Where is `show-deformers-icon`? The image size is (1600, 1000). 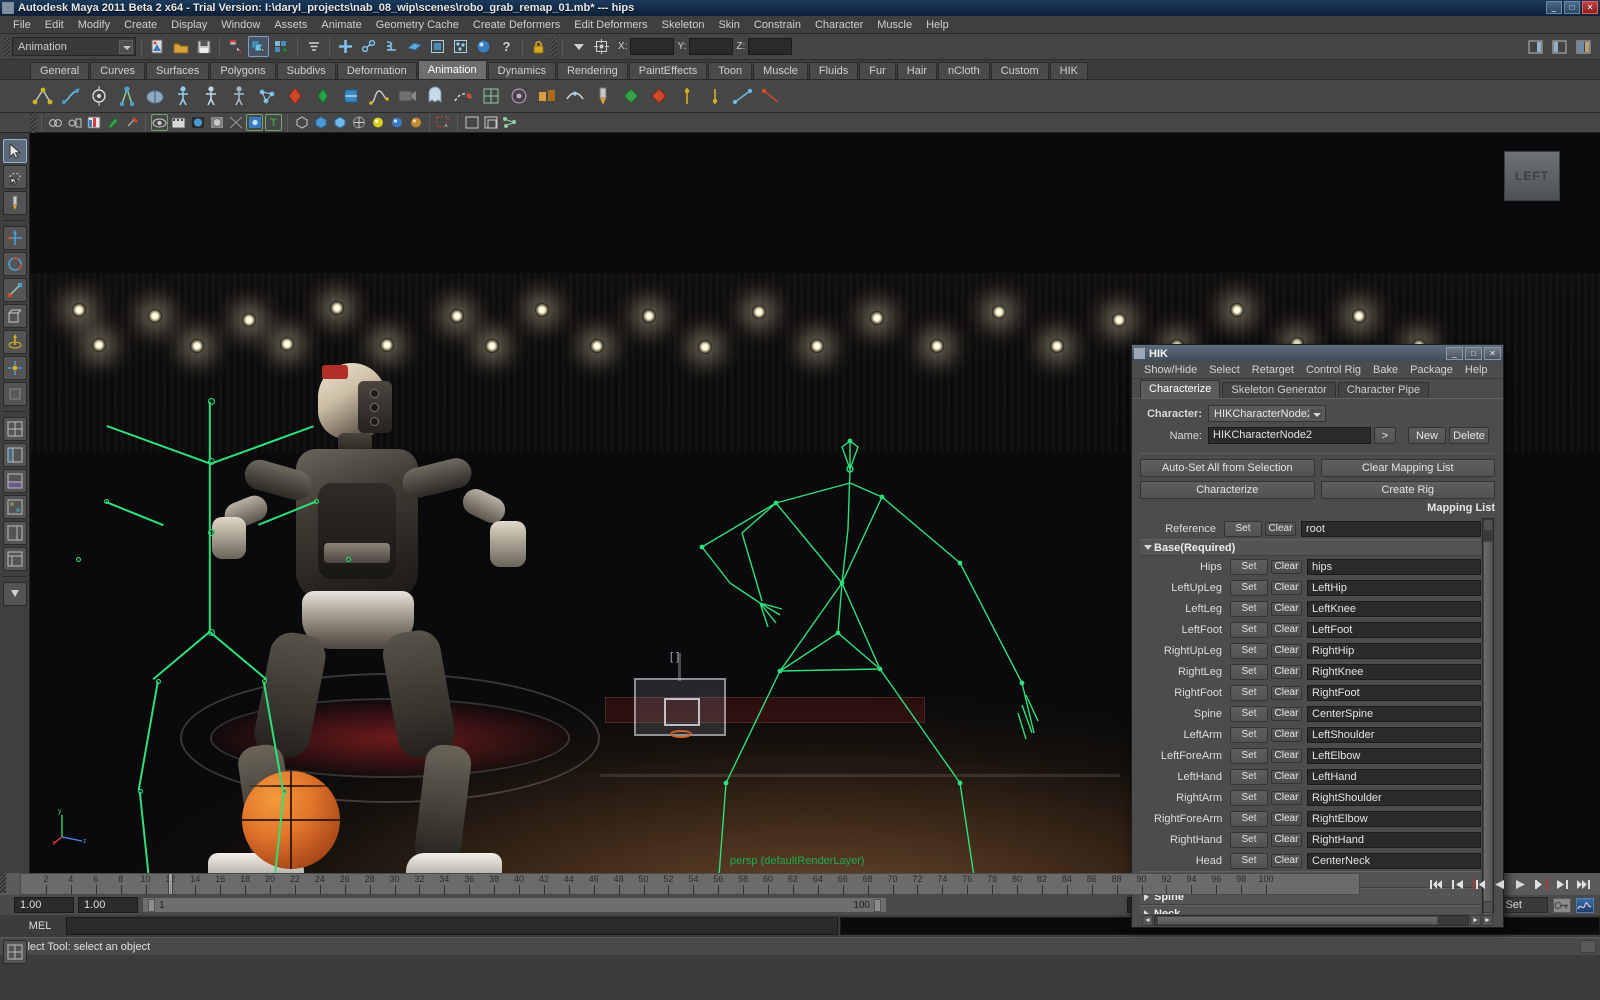
show-deformers-icon is located at coordinates (358, 122).